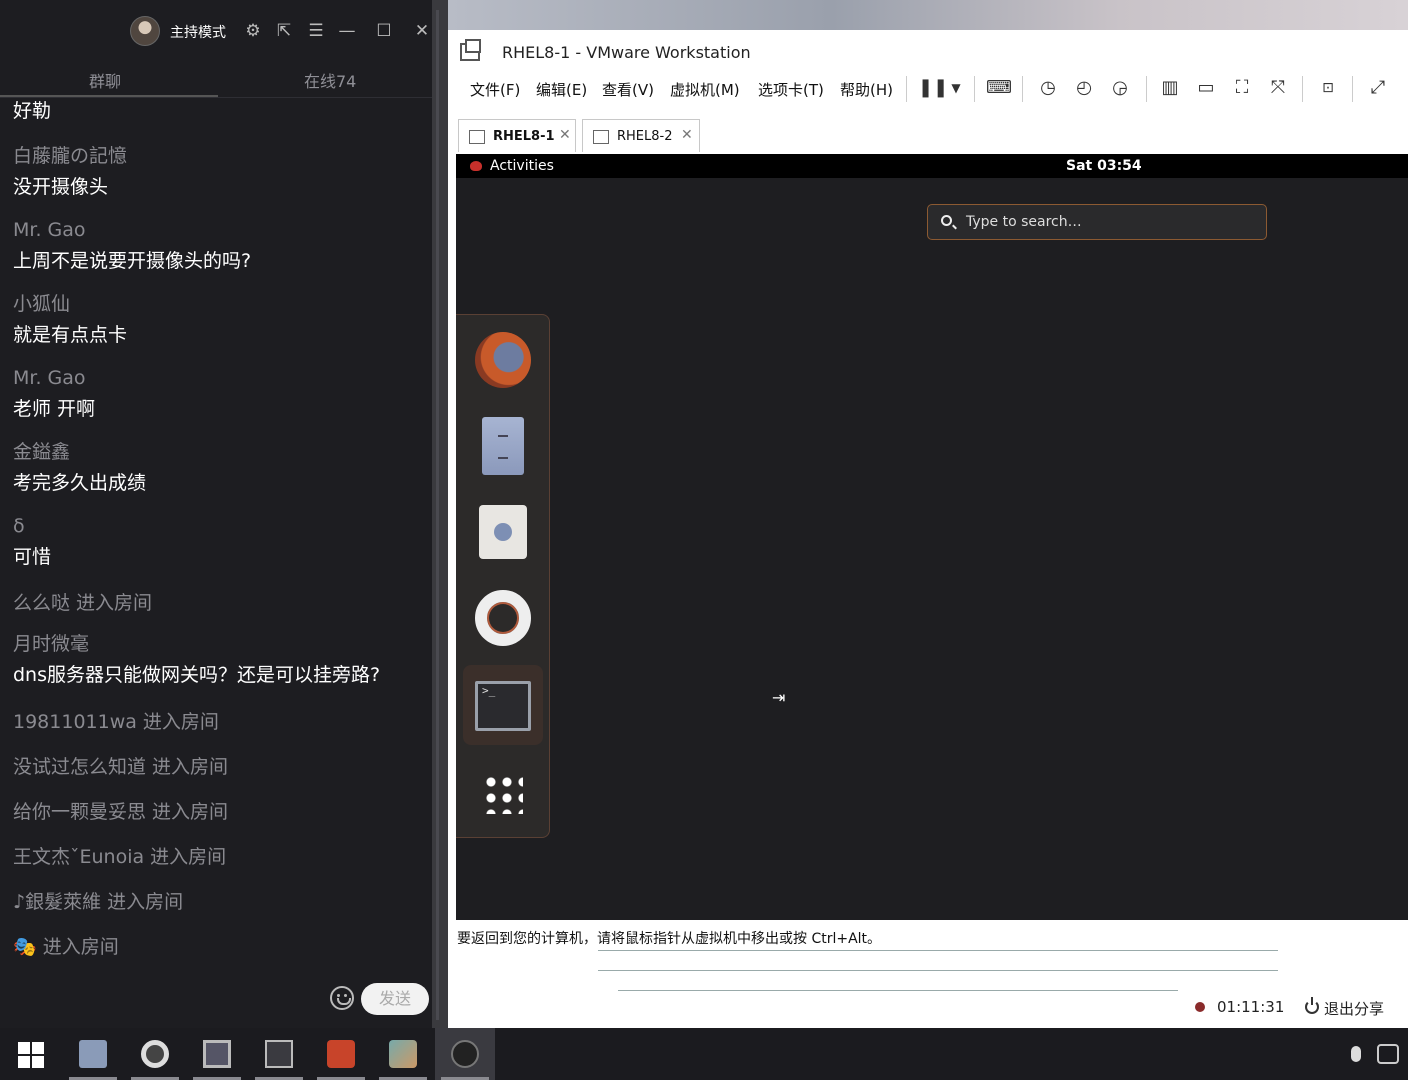 The height and width of the screenshot is (1080, 1408). Describe the element at coordinates (1356, 1054) in the screenshot. I see `microphone-icon` at that location.